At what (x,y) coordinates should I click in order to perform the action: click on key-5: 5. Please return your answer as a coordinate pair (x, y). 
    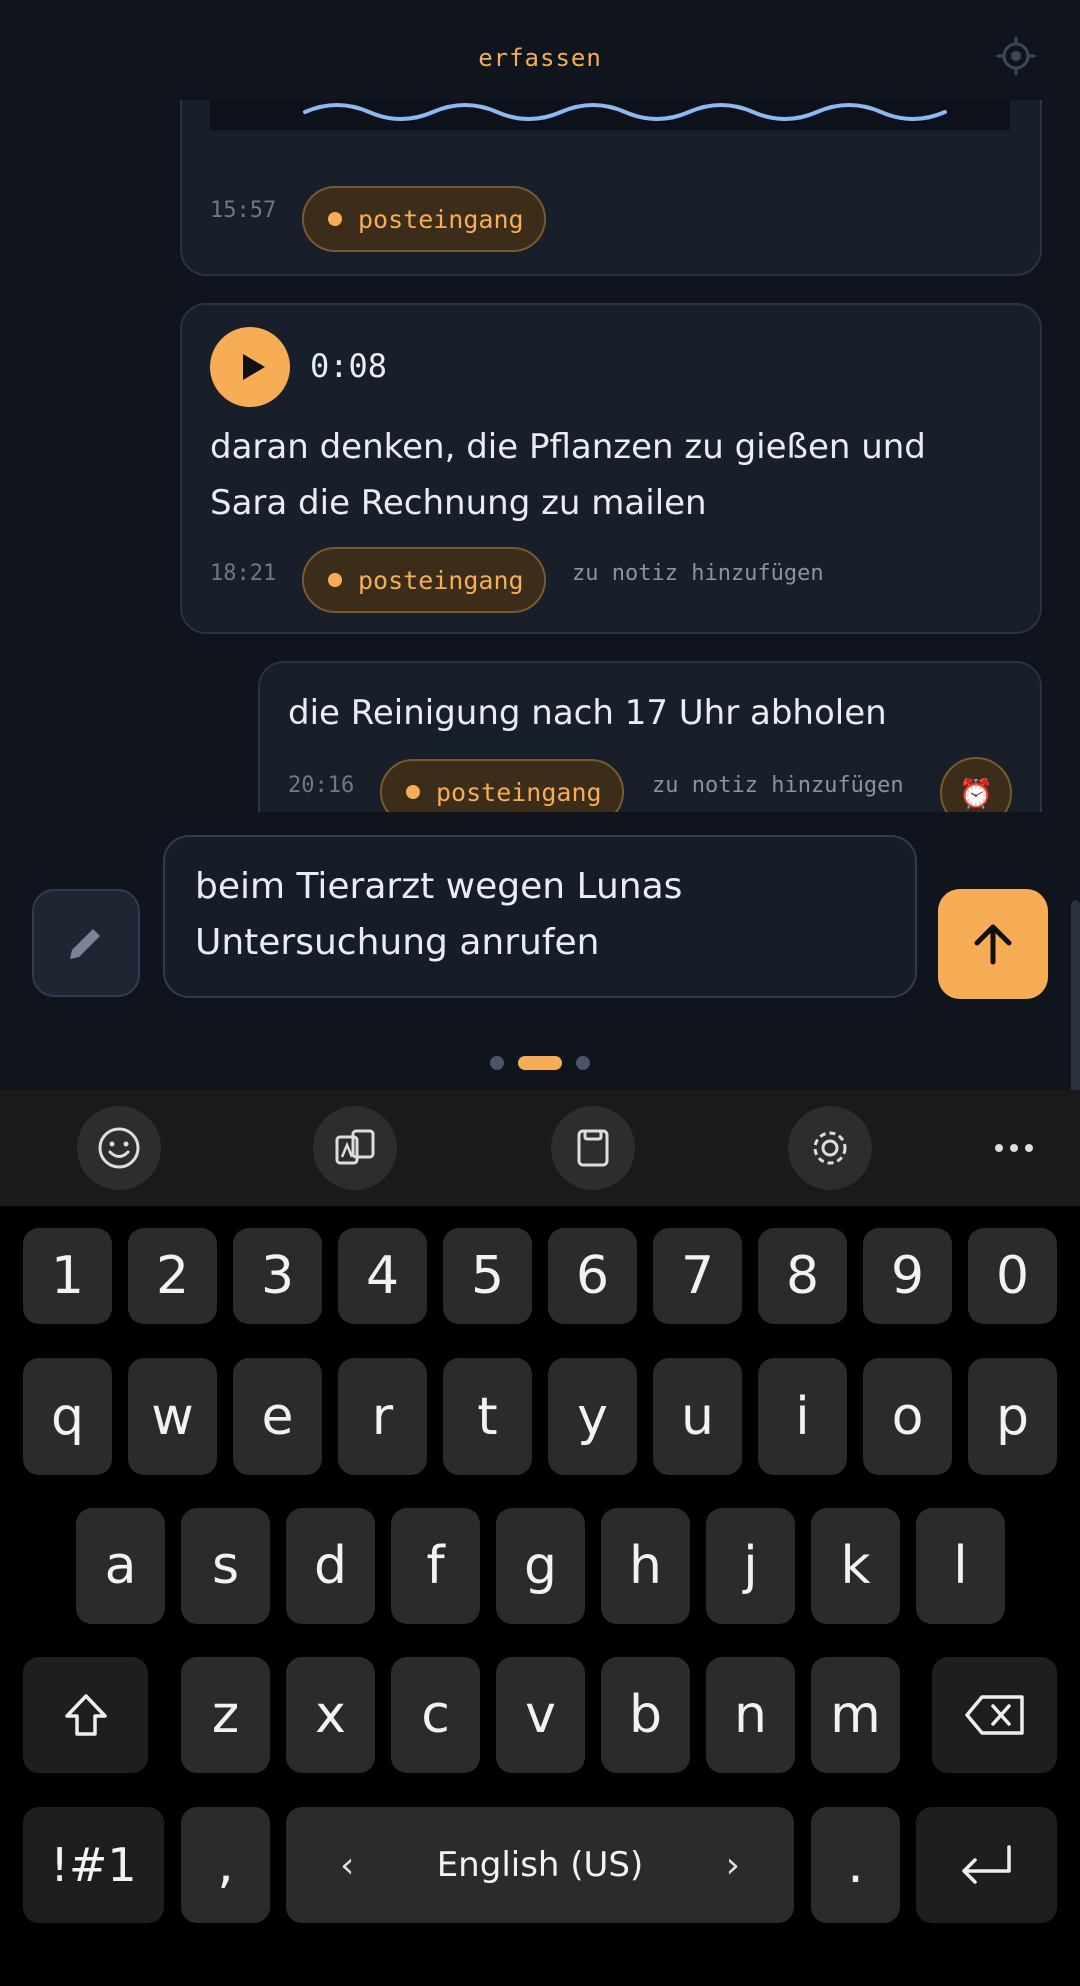
    Looking at the image, I should click on (487, 1276).